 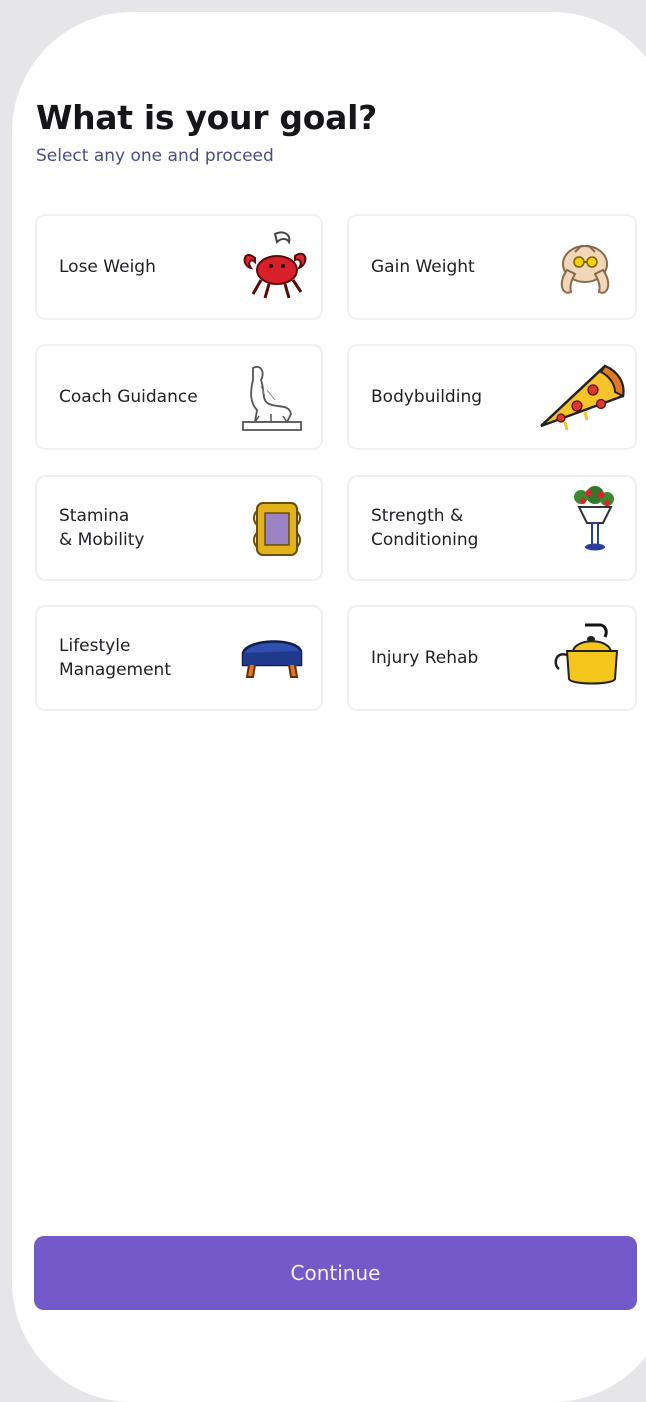 What do you see at coordinates (425, 658) in the screenshot?
I see `goal-card-label: Injury Rehab` at bounding box center [425, 658].